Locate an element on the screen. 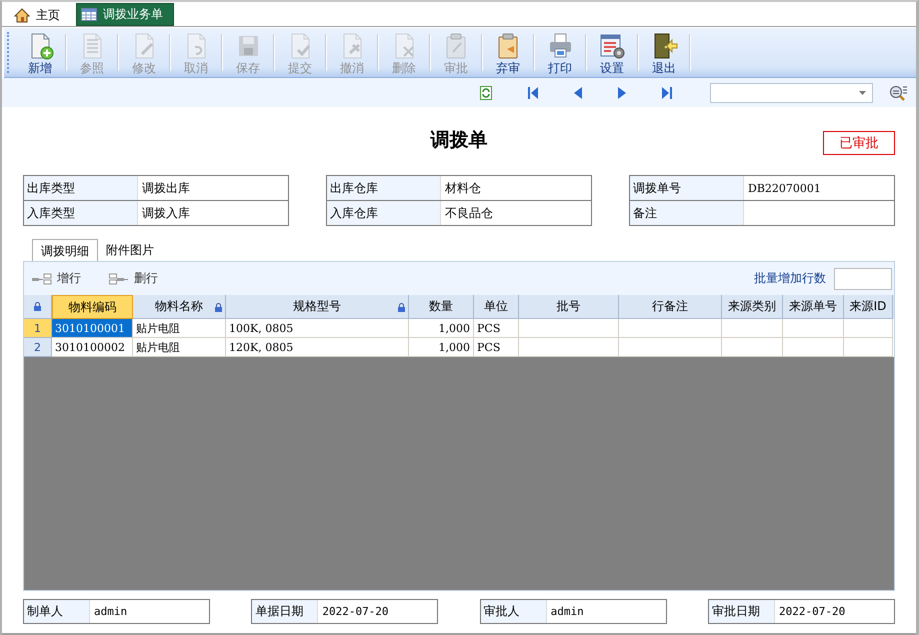 The image size is (919, 635). field-label: 出库仓库 is located at coordinates (384, 188).